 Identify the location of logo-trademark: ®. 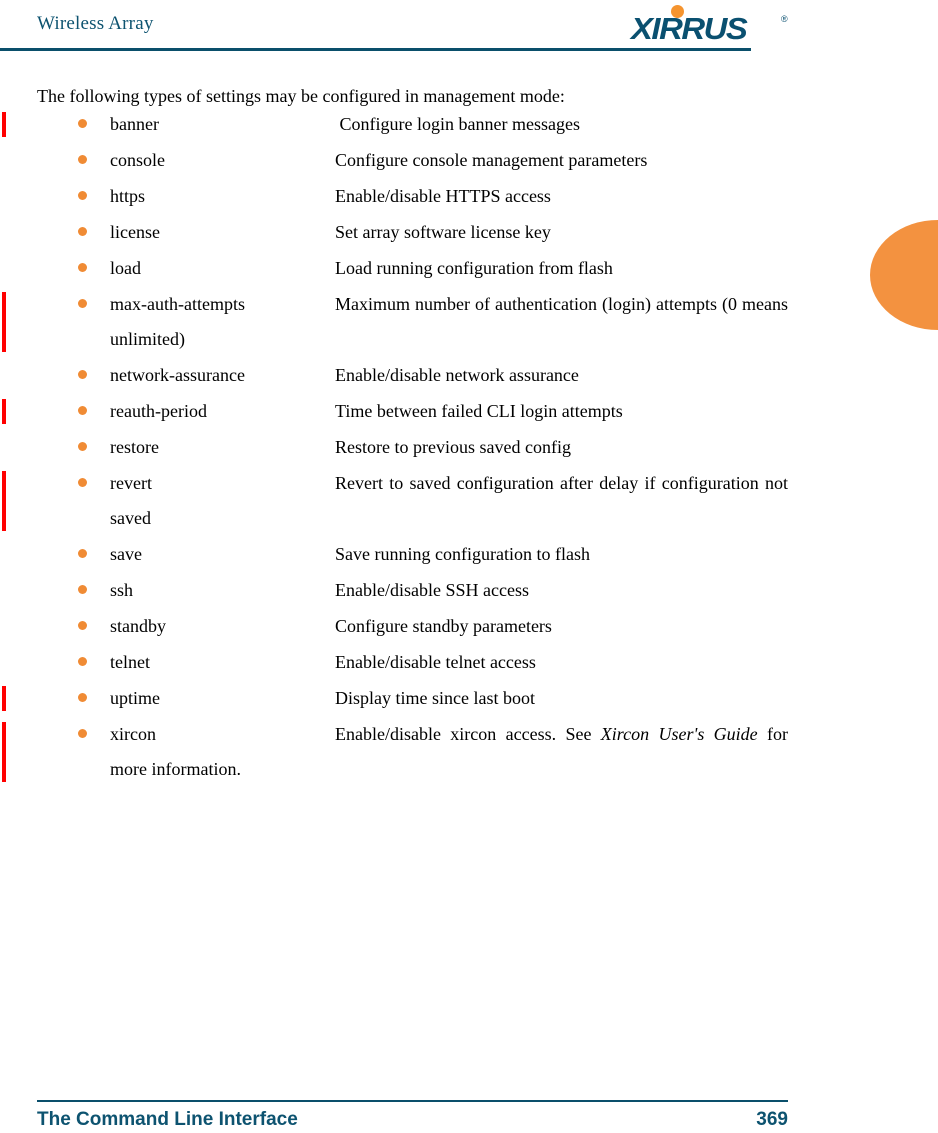
(784, 19).